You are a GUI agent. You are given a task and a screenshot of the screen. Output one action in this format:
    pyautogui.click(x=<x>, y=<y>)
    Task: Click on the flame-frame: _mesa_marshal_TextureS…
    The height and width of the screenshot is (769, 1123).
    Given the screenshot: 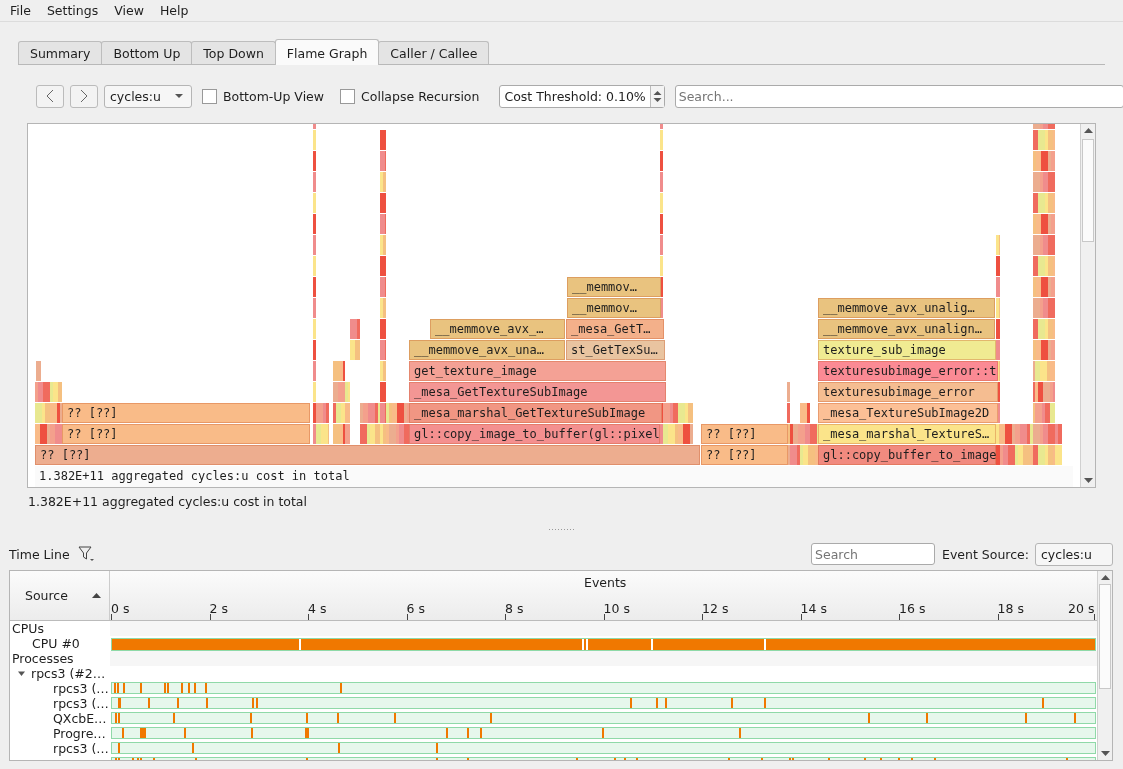 What is the action you would take?
    pyautogui.click(x=907, y=434)
    